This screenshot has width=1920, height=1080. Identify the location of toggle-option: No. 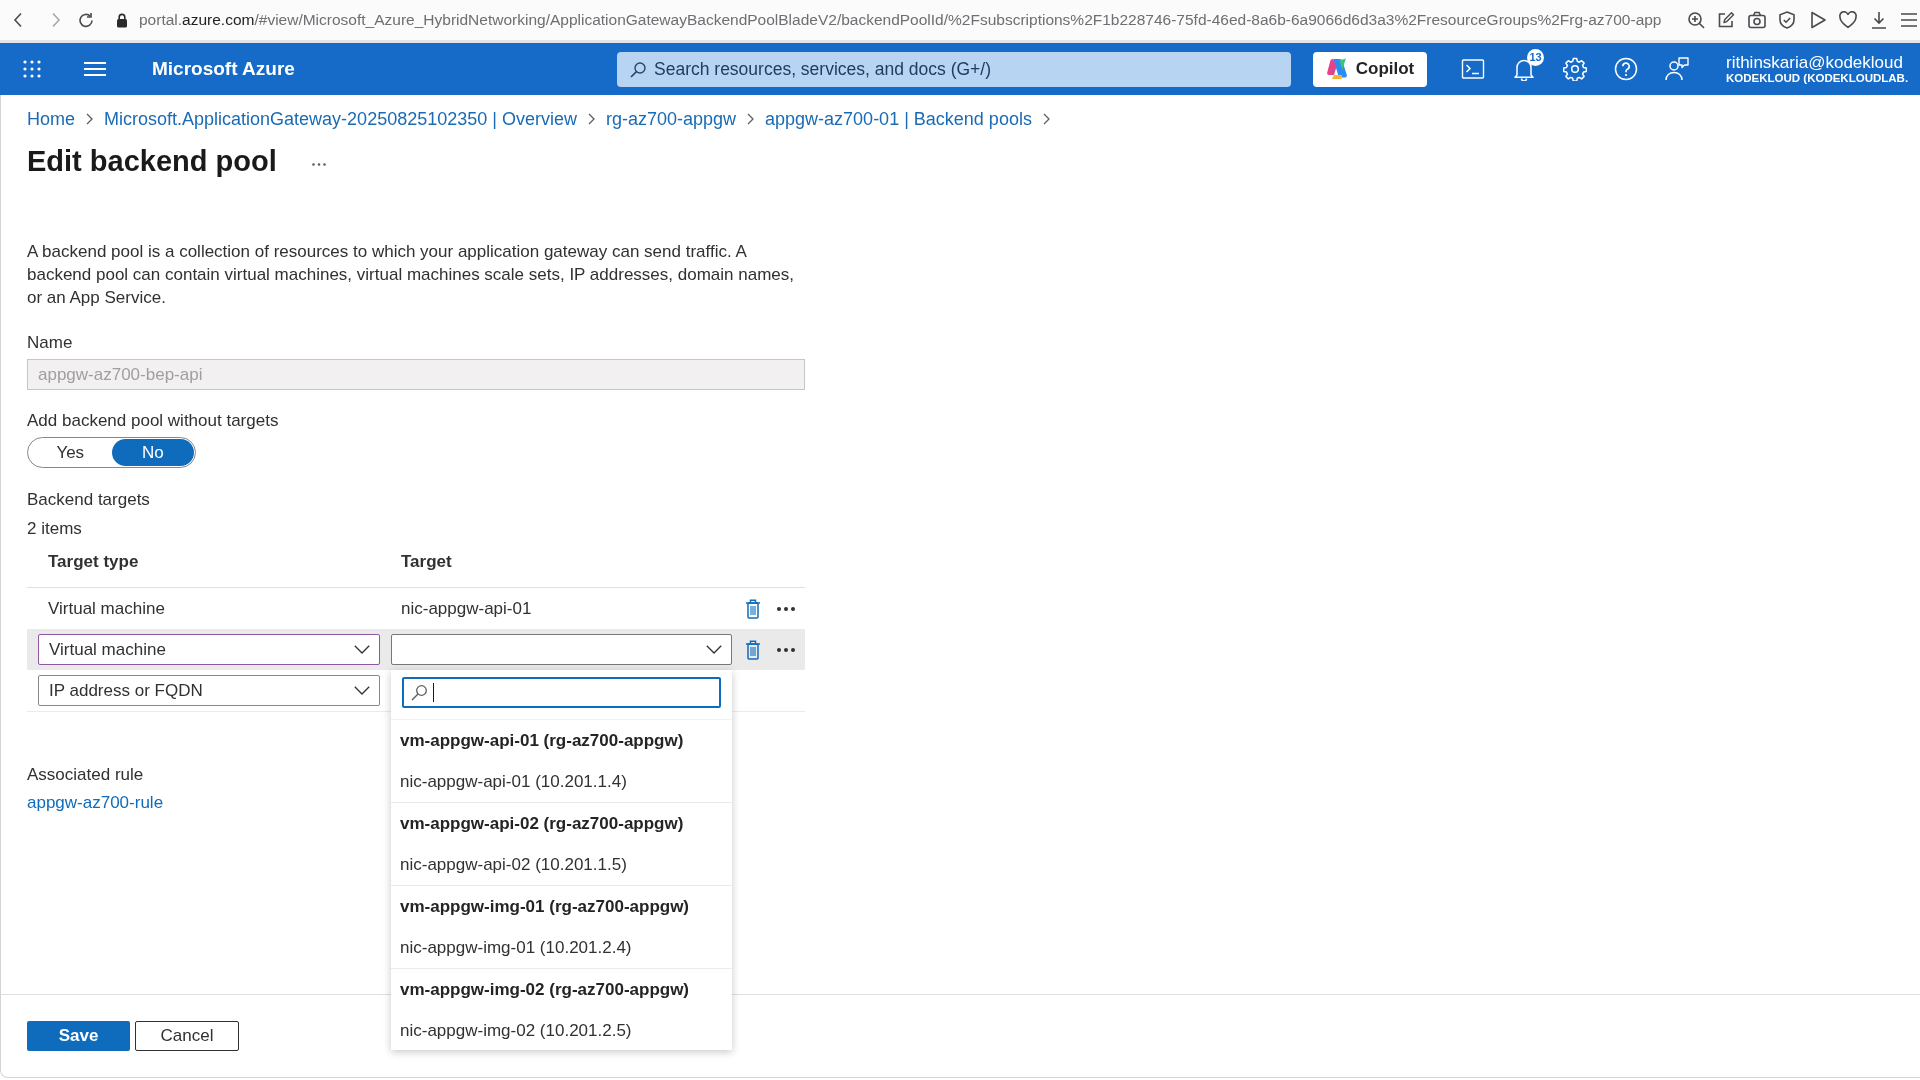
(152, 452).